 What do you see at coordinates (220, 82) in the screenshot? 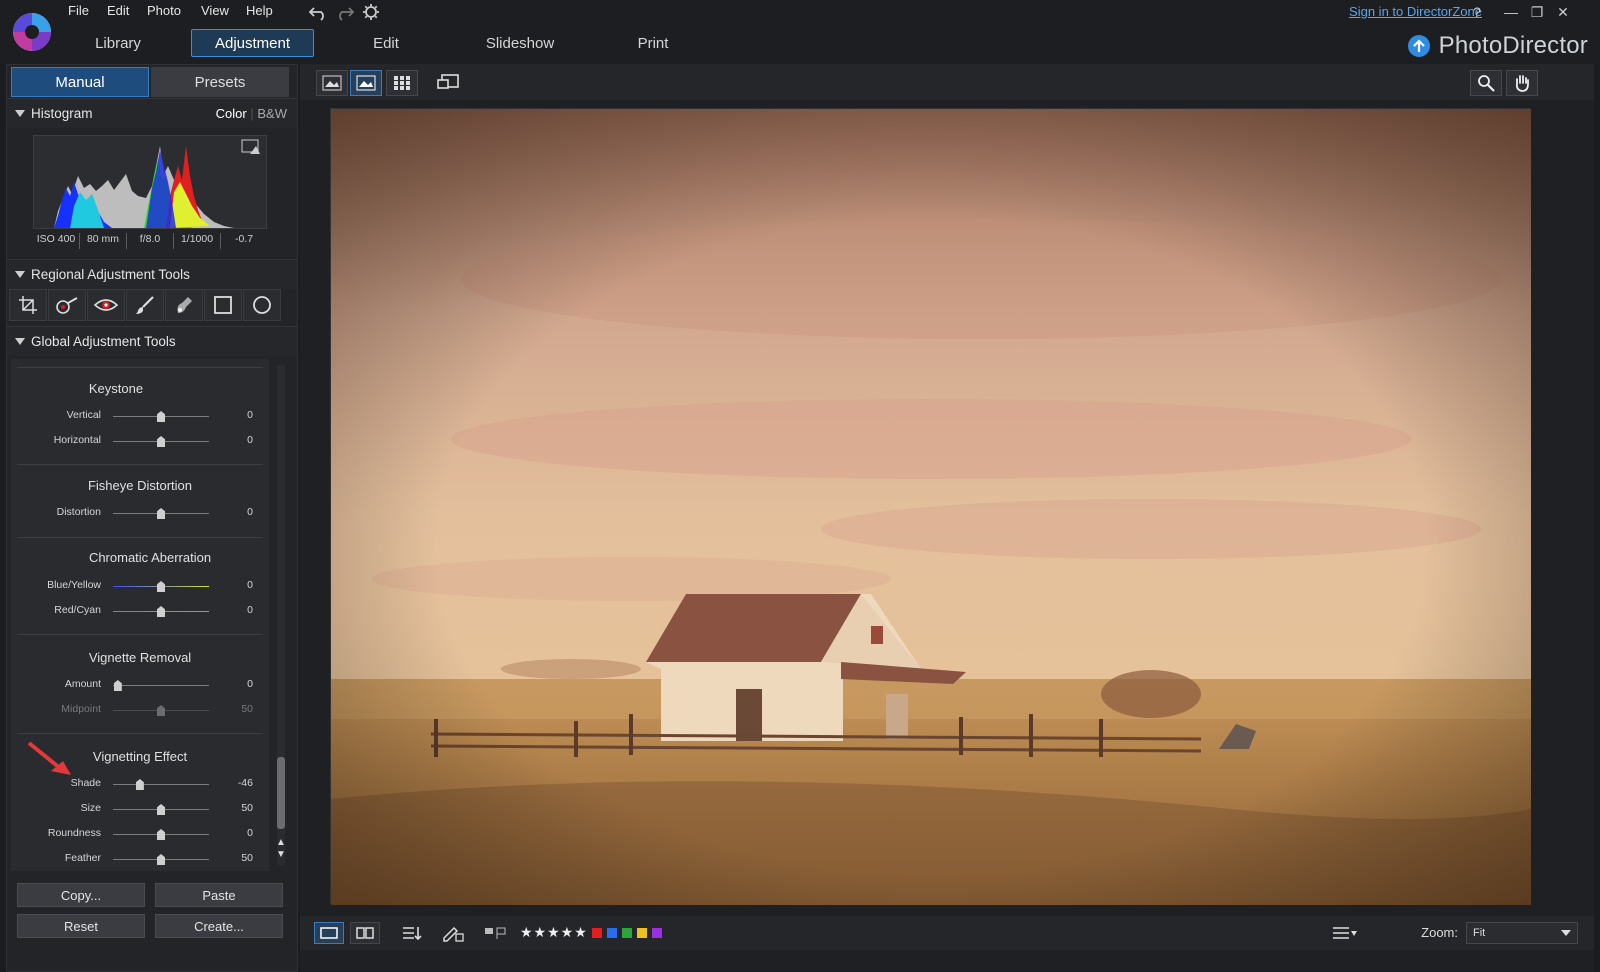
I see `tab-presets: Presets` at bounding box center [220, 82].